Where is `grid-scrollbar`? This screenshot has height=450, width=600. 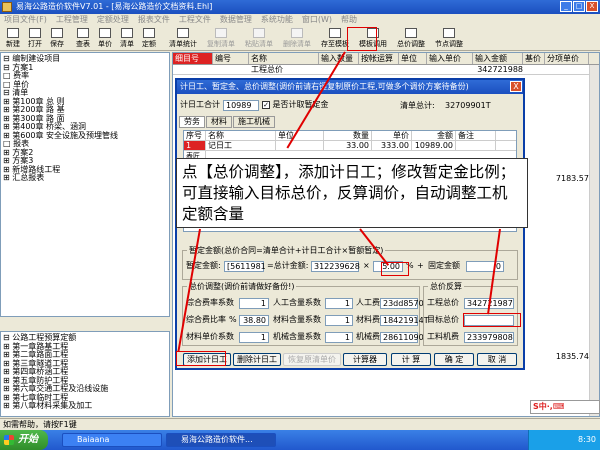
grid-scrollbar is located at coordinates (594, 240).